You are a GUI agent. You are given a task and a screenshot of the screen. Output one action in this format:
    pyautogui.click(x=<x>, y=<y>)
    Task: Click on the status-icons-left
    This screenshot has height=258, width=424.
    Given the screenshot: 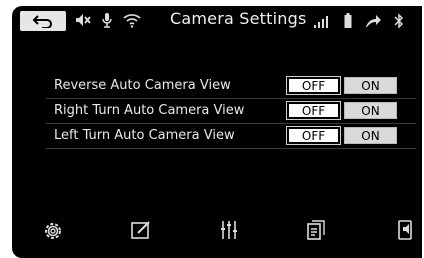 What is the action you would take?
    pyautogui.click(x=108, y=20)
    